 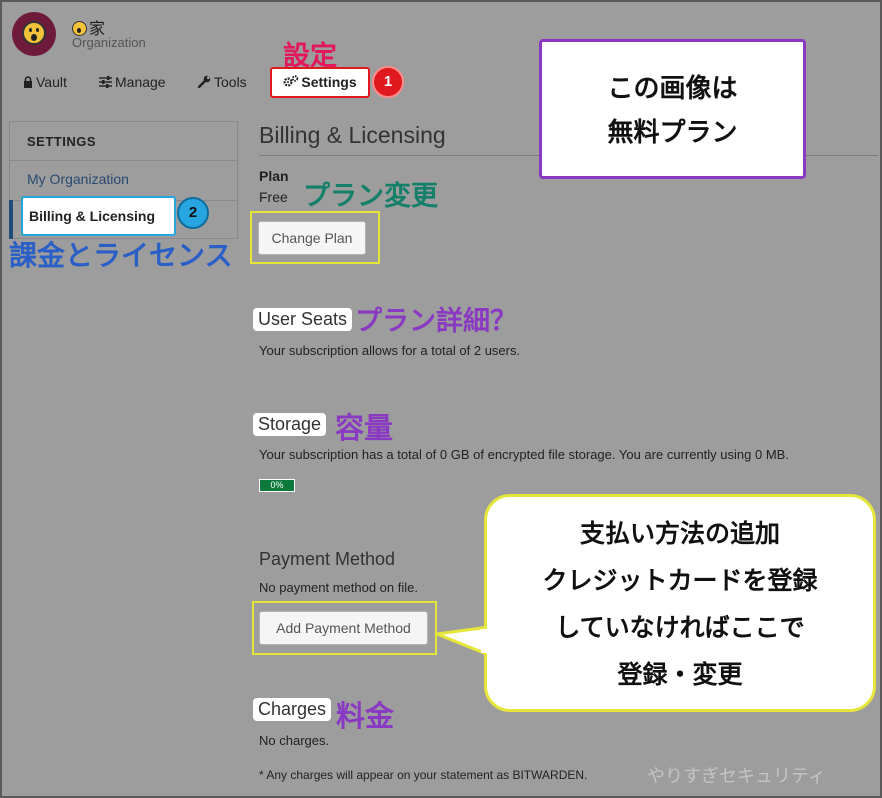 I want to click on payment-callout-line: 支払い方法の追加, so click(x=679, y=534).